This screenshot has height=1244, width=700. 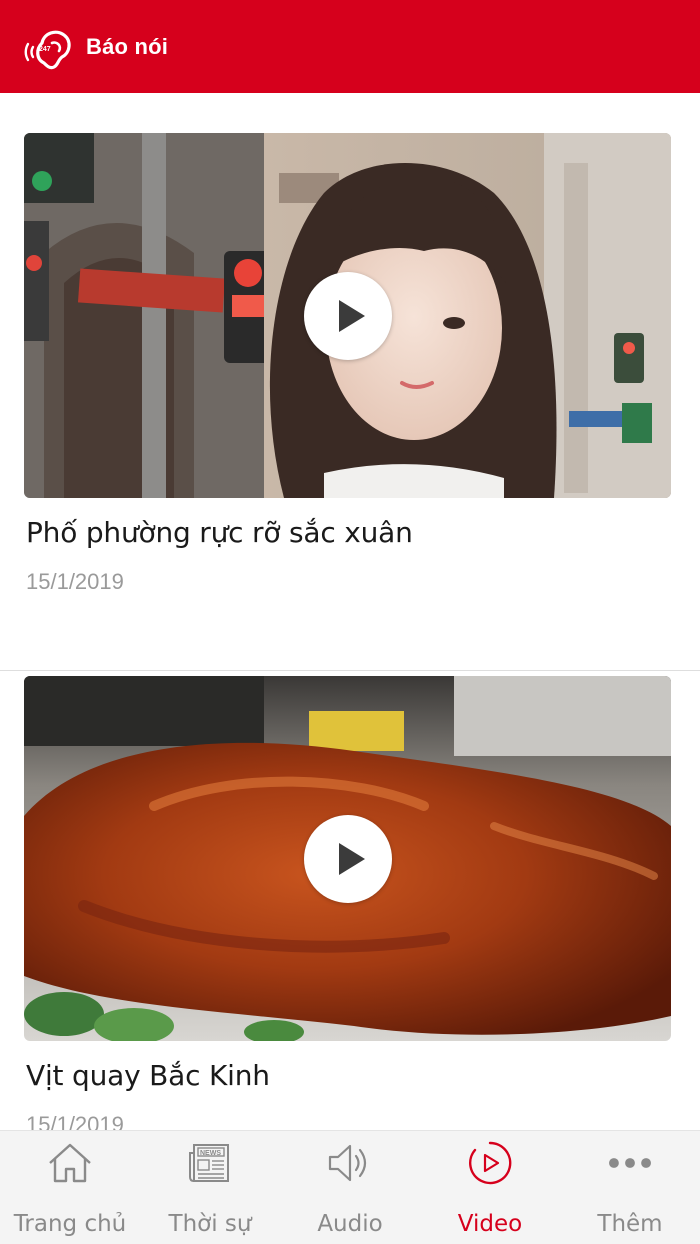 I want to click on more-icon, so click(x=630, y=1163).